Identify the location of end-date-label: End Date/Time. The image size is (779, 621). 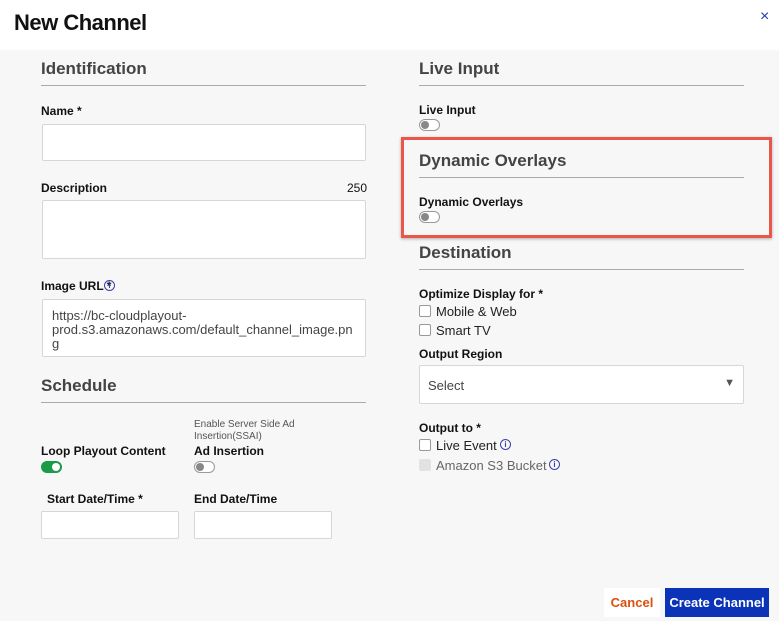
(236, 499).